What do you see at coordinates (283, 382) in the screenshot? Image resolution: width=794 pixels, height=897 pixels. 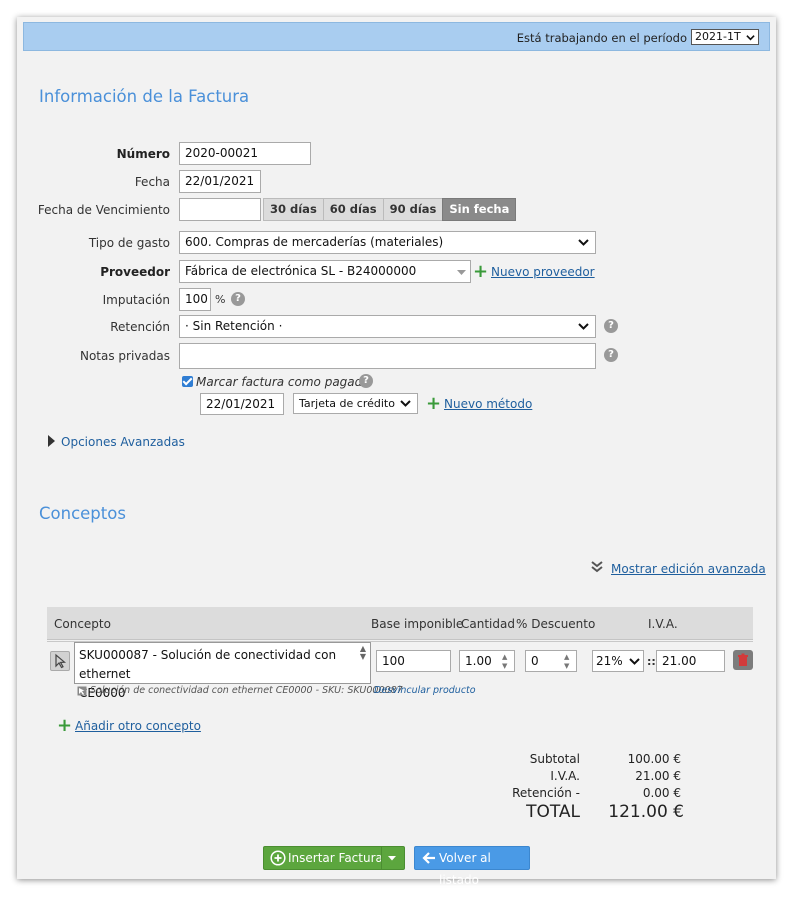 I see `pagada-label: Marcar factura como pagada` at bounding box center [283, 382].